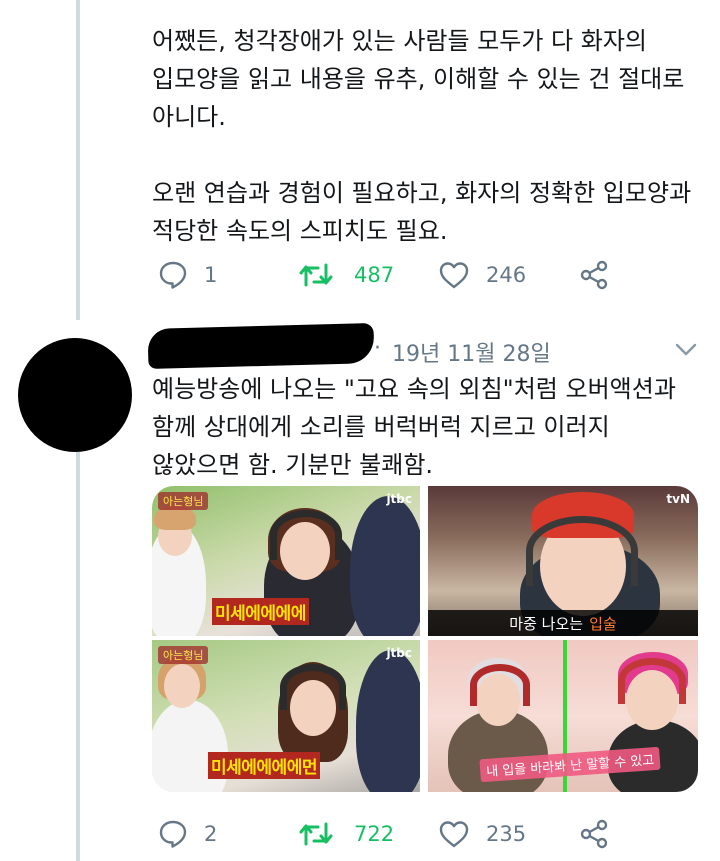  Describe the element at coordinates (506, 834) in the screenshot. I see `like-count: 235` at that location.